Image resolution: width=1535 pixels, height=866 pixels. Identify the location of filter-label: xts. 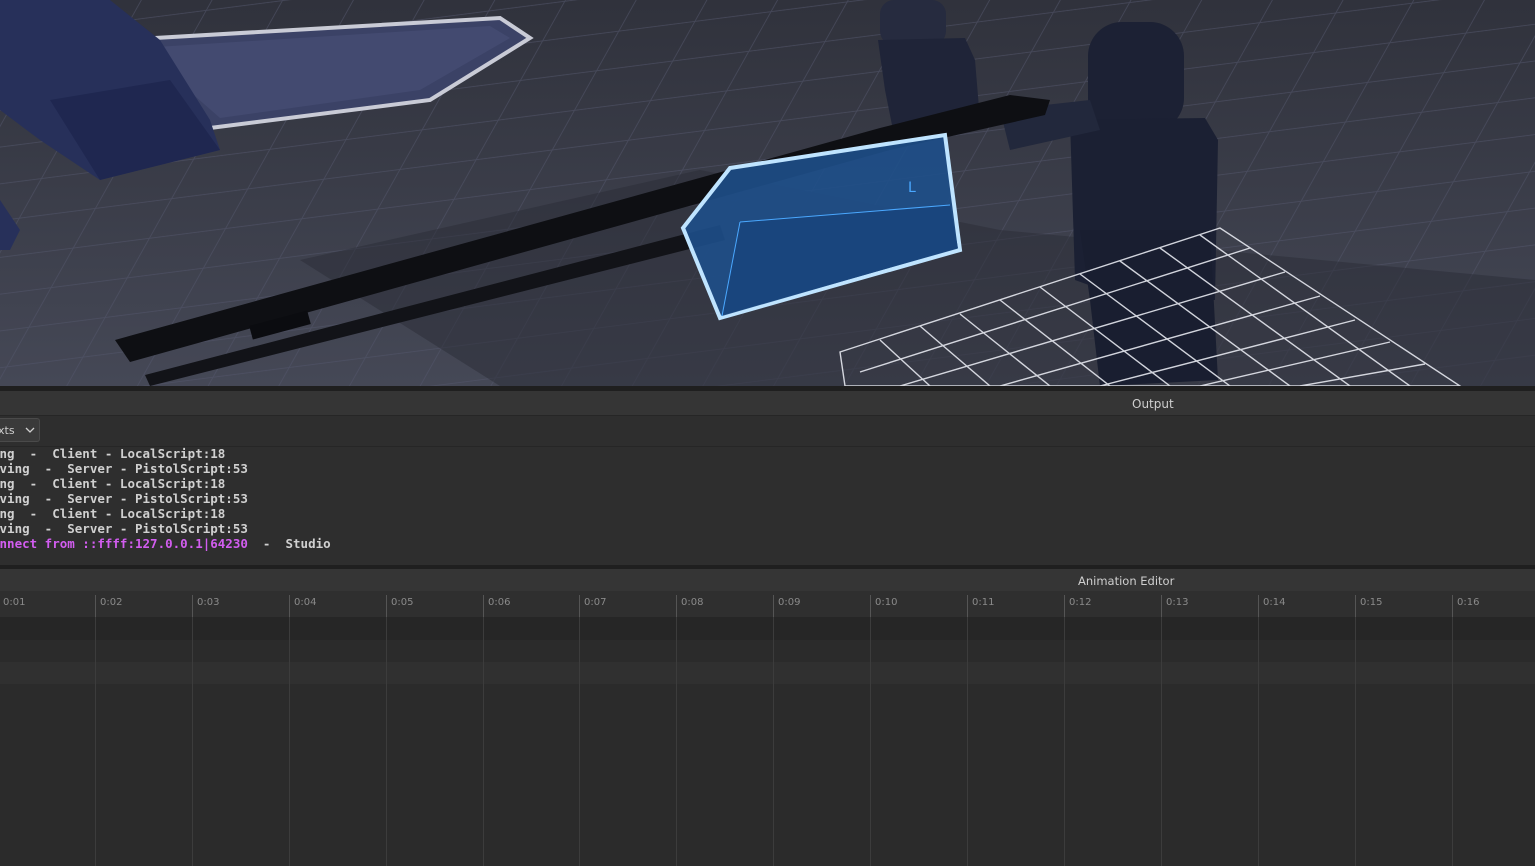
(7, 430).